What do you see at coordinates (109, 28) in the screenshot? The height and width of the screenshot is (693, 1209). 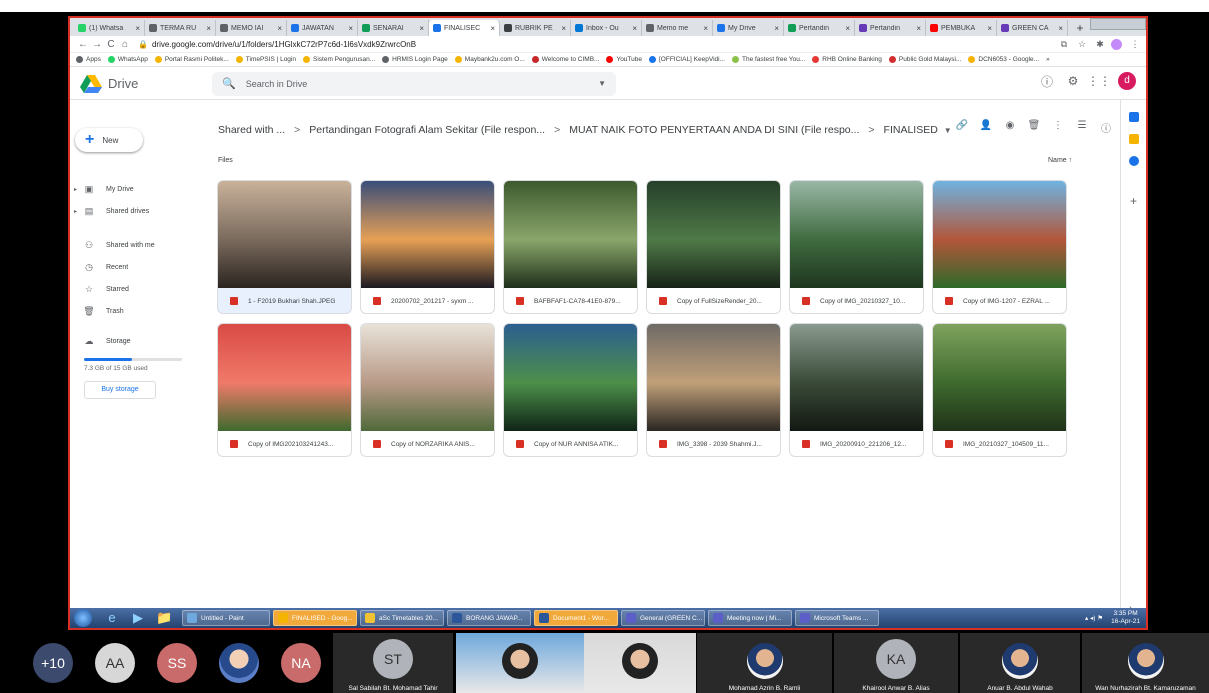 I see `browser-tab: (1) Whatsa ×` at bounding box center [109, 28].